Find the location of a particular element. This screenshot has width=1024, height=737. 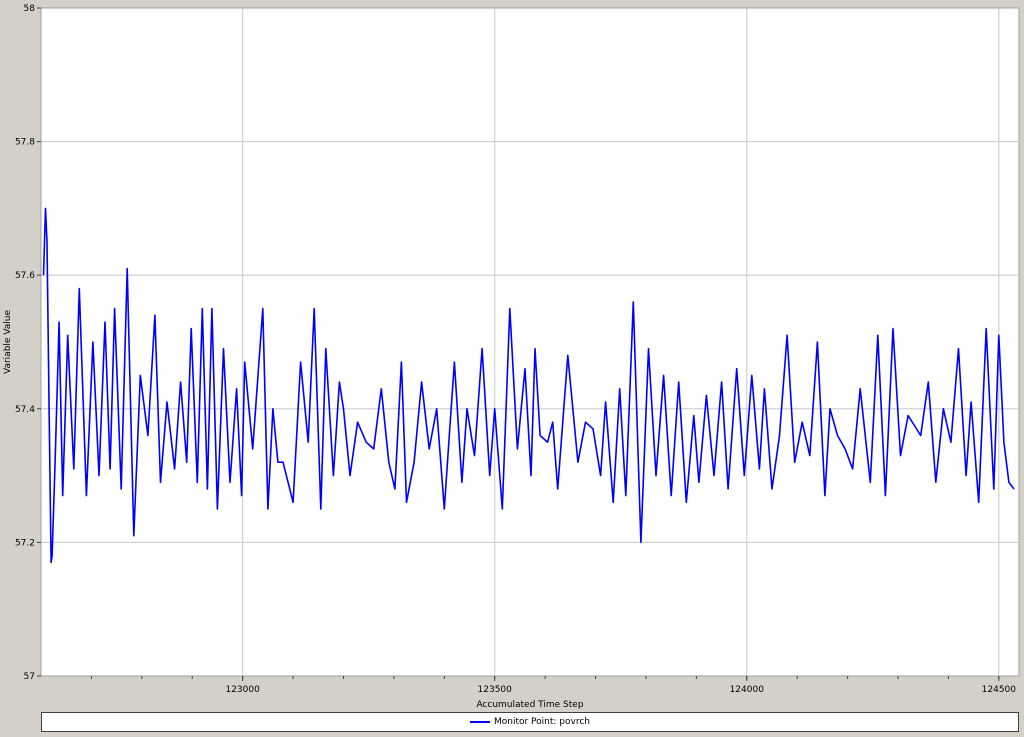

y-tick-label: 57.4 is located at coordinates (25, 410).